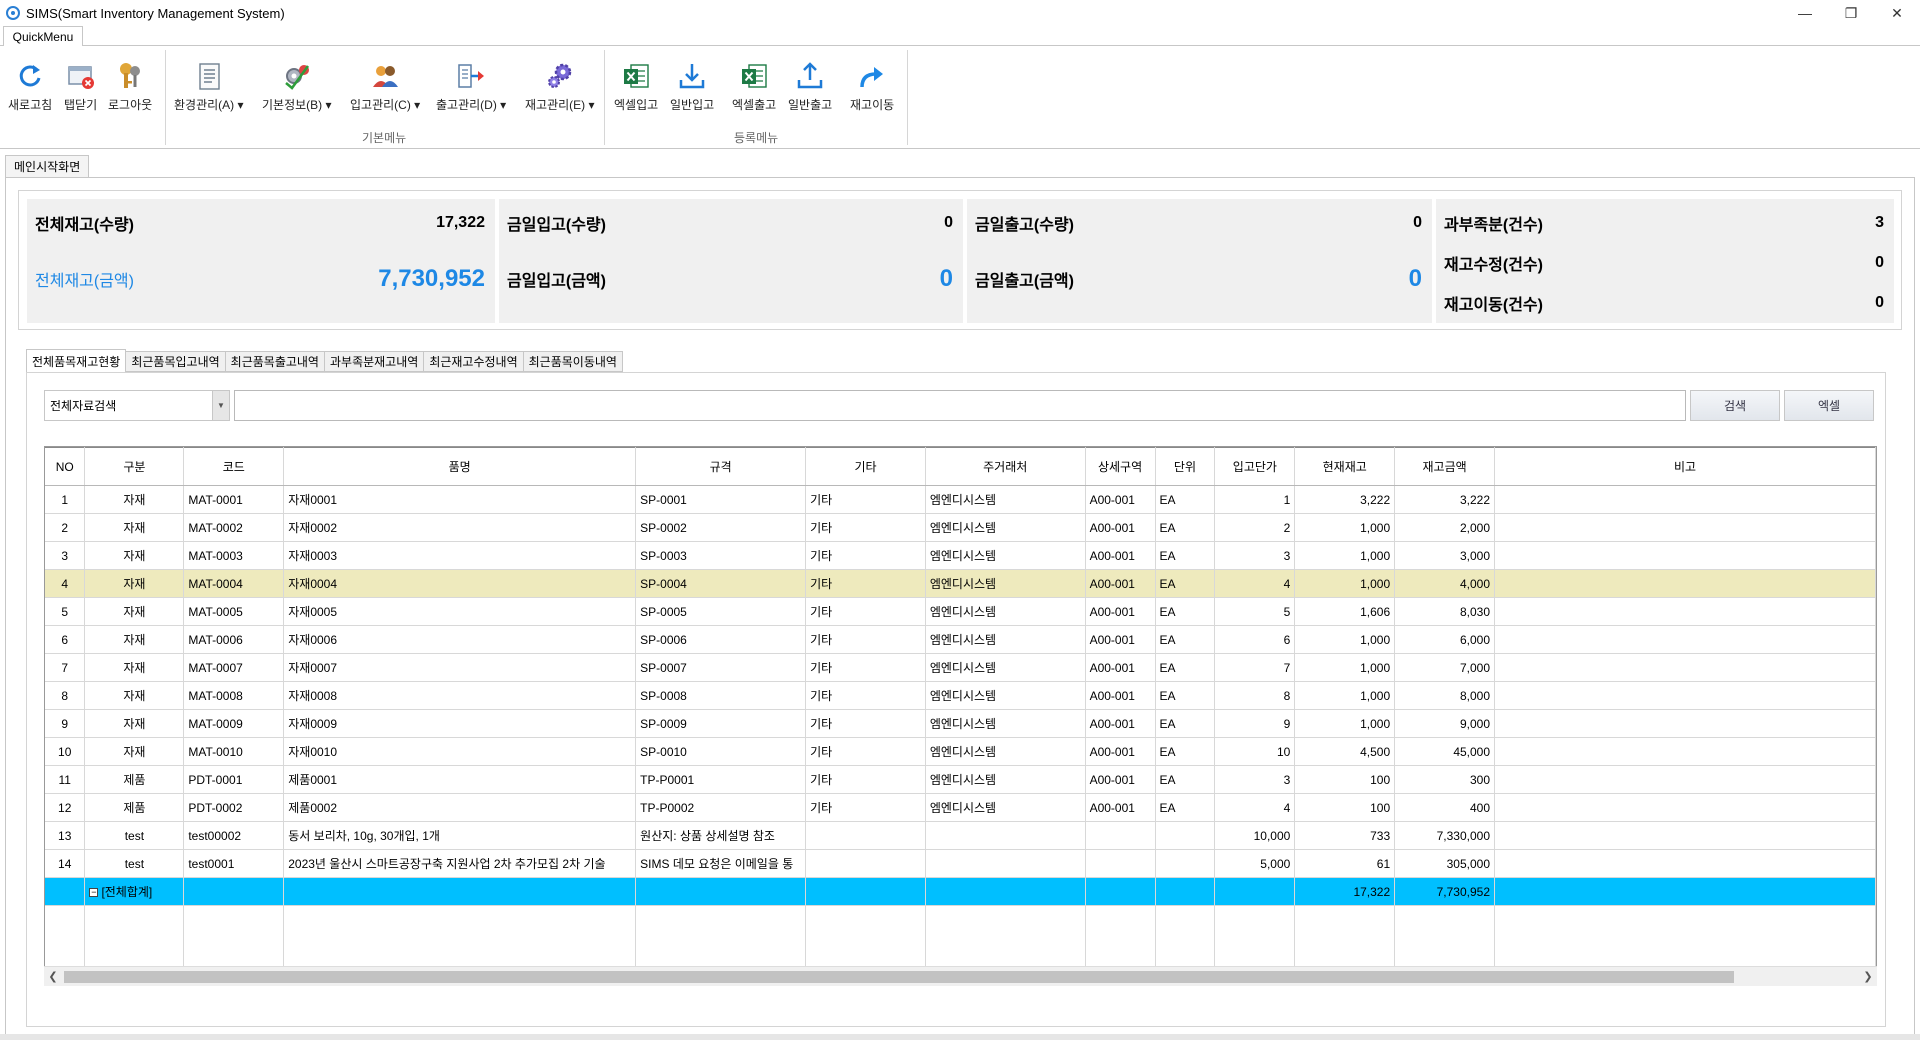 Image resolution: width=1920 pixels, height=1040 pixels. I want to click on column-header: 코드, so click(234, 466).